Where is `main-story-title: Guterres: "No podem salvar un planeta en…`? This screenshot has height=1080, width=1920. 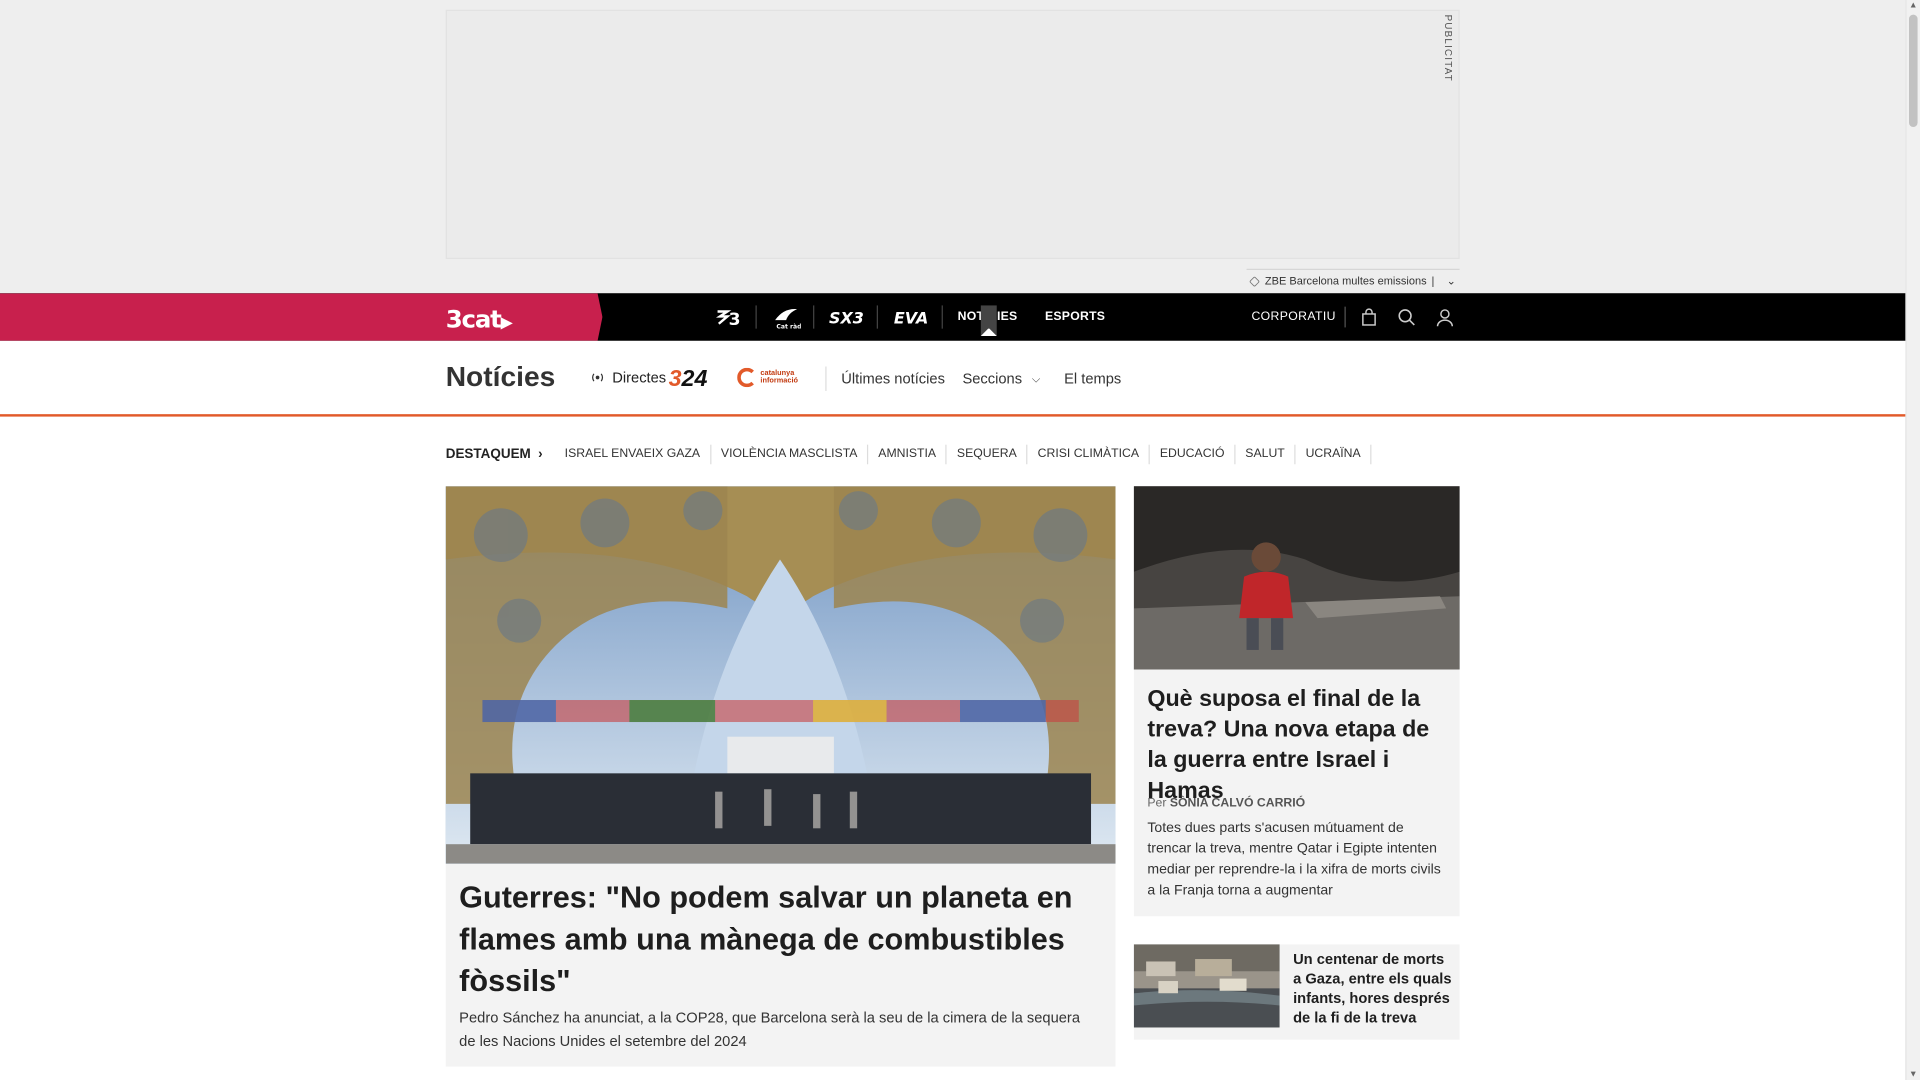 main-story-title: Guterres: "No podem salvar un planeta en… is located at coordinates (777, 939).